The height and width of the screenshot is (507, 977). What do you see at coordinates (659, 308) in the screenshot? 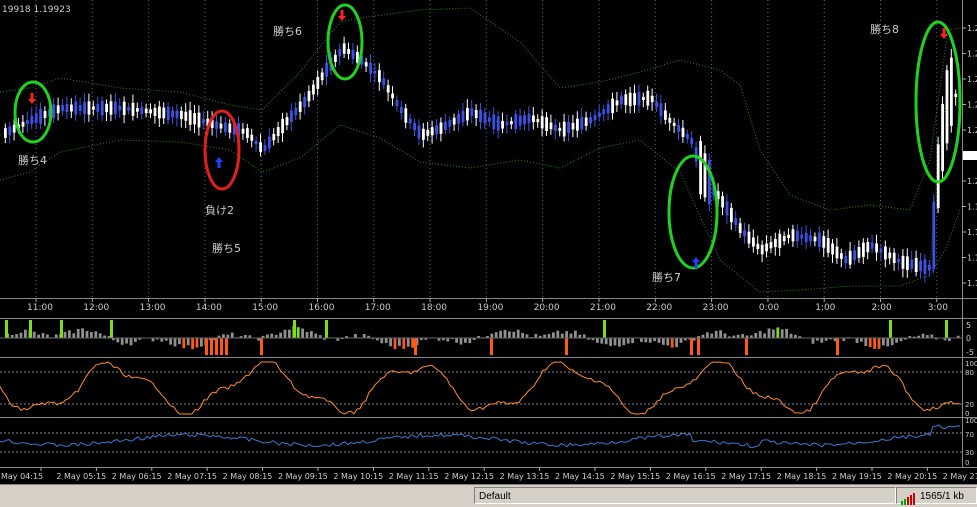
I see `time-label: 22:00` at bounding box center [659, 308].